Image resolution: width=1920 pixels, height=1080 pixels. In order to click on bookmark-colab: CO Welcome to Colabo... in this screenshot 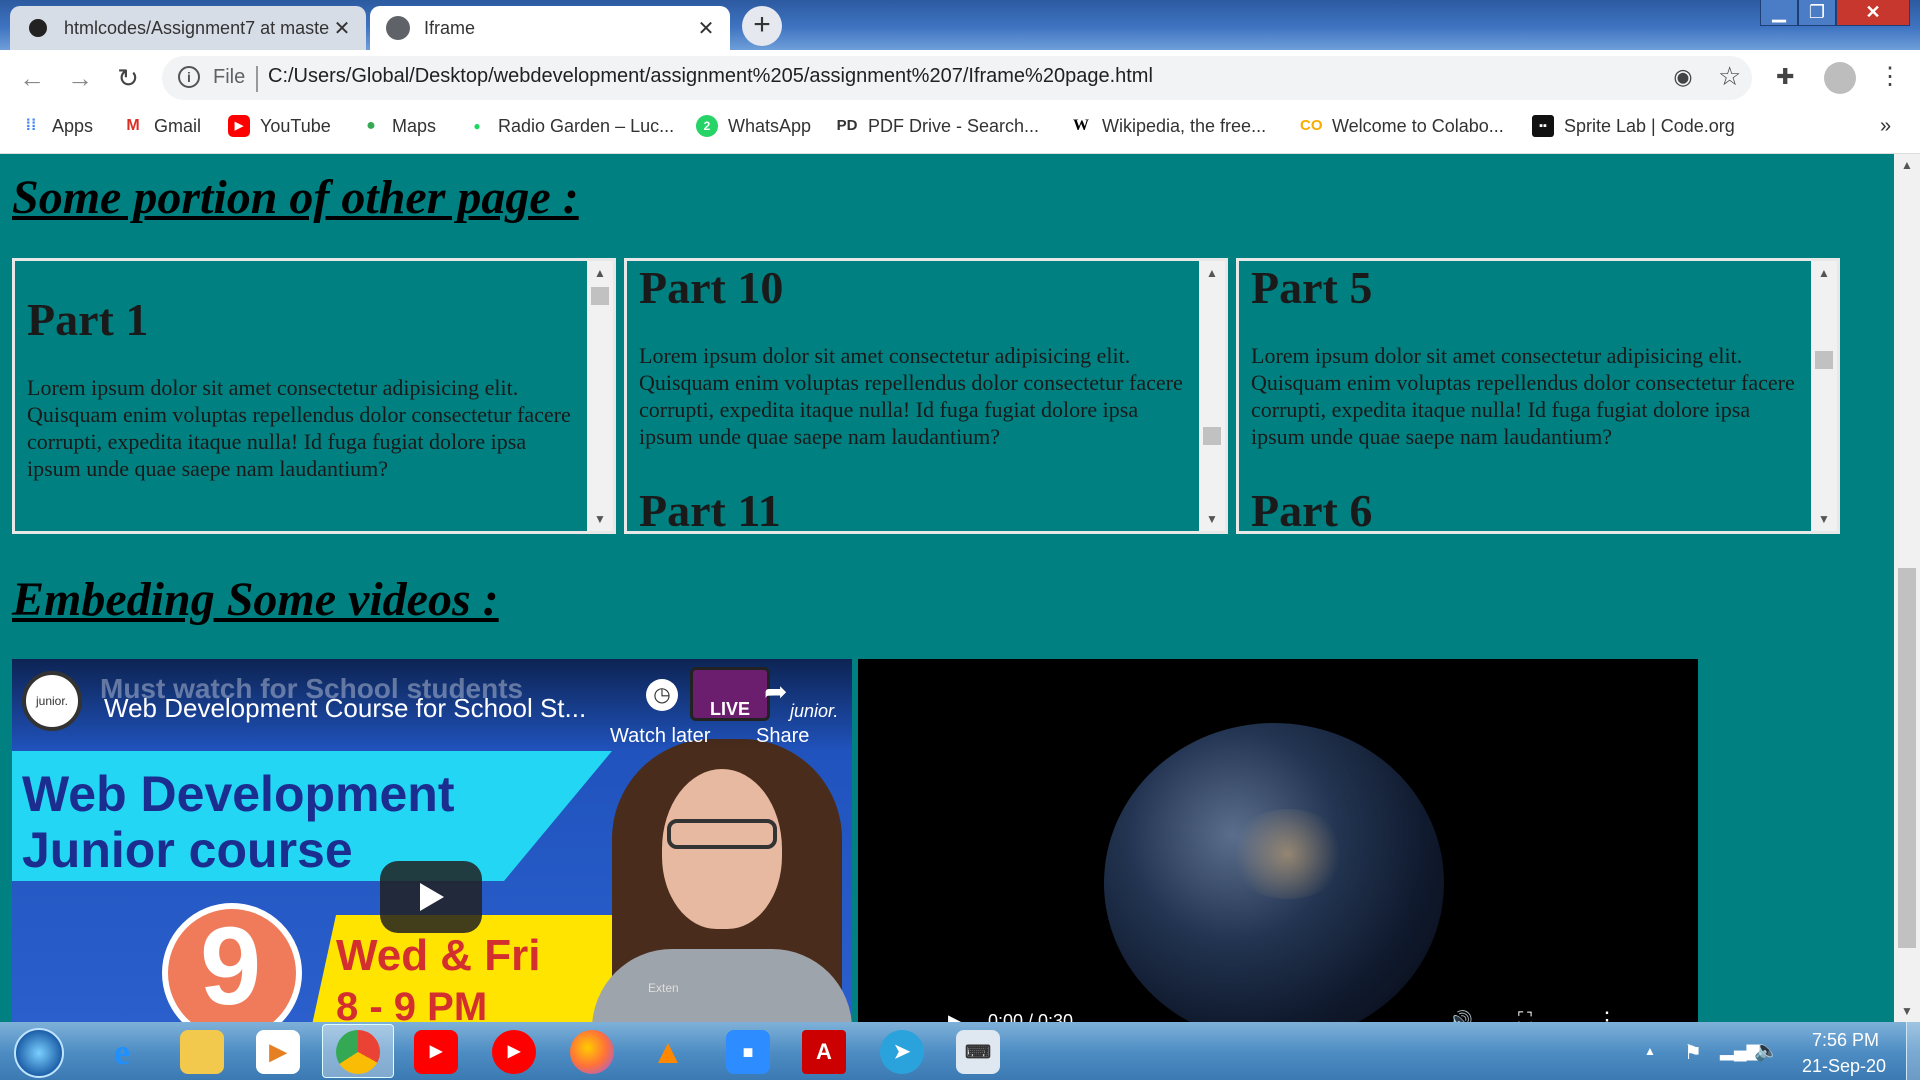, I will do `click(1402, 126)`.